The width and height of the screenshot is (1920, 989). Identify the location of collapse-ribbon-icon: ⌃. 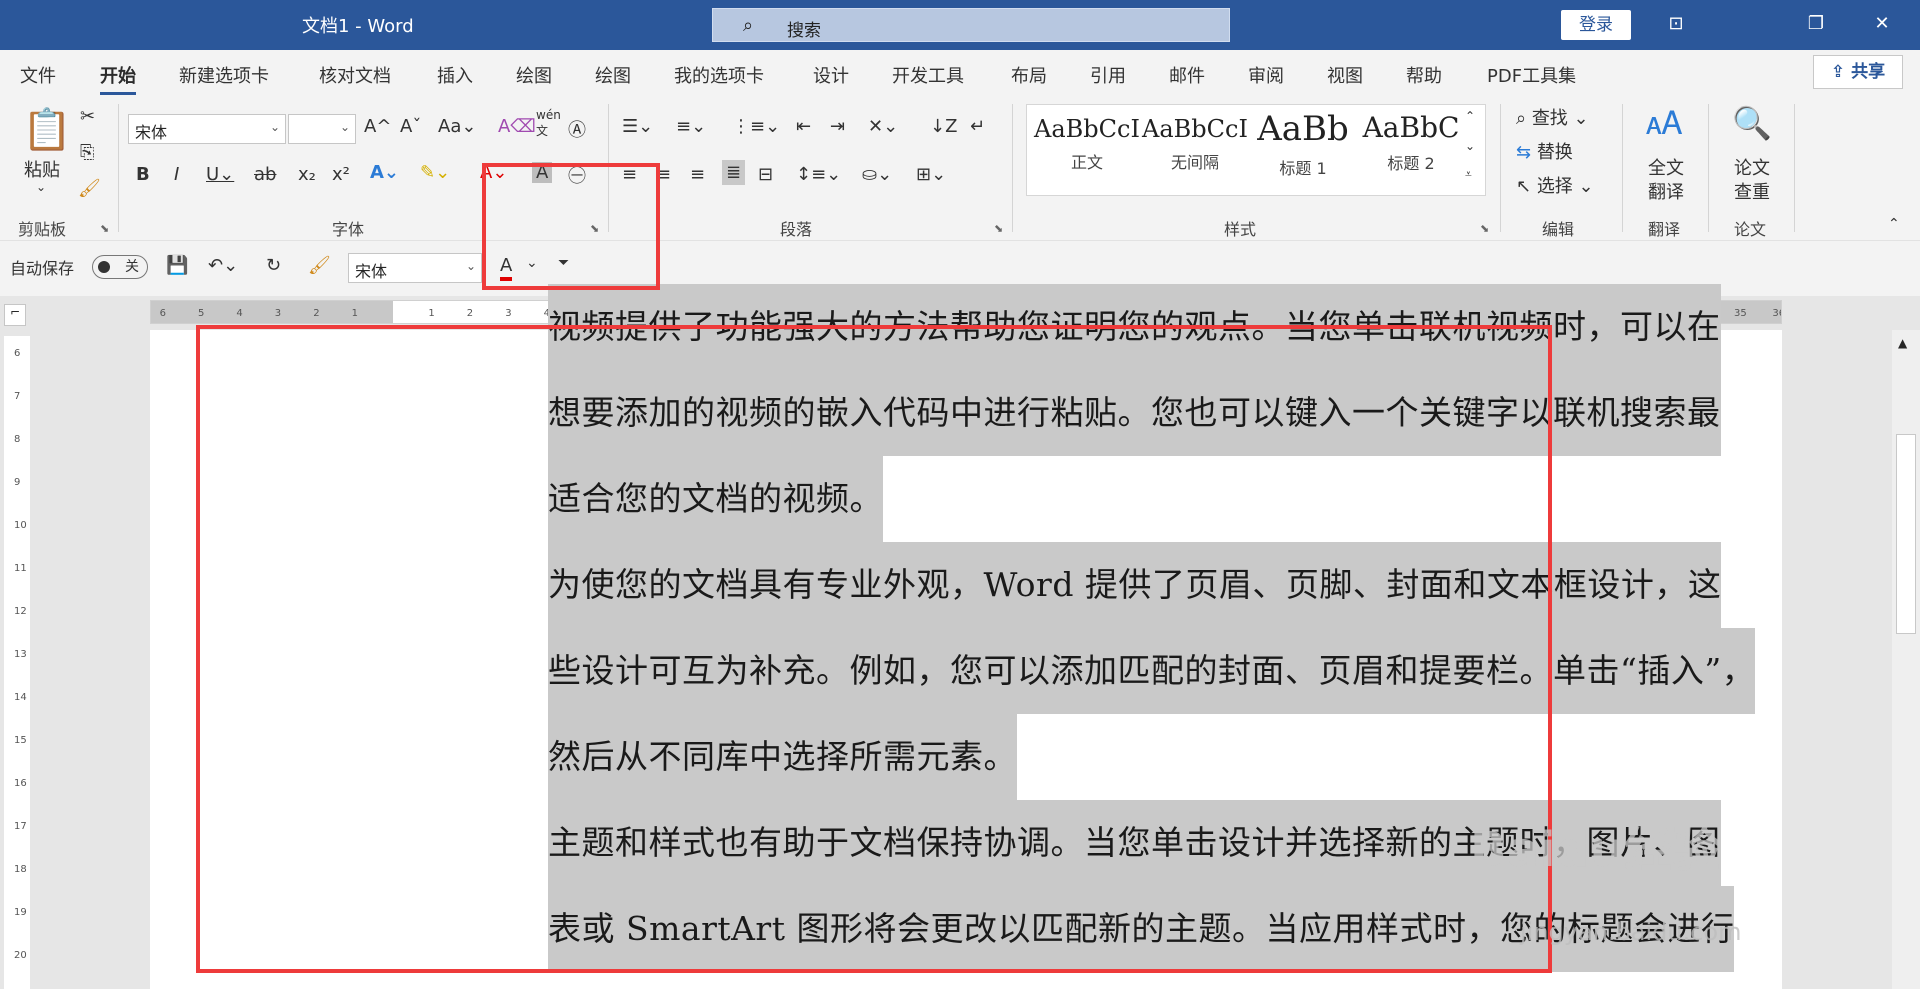
(1894, 224).